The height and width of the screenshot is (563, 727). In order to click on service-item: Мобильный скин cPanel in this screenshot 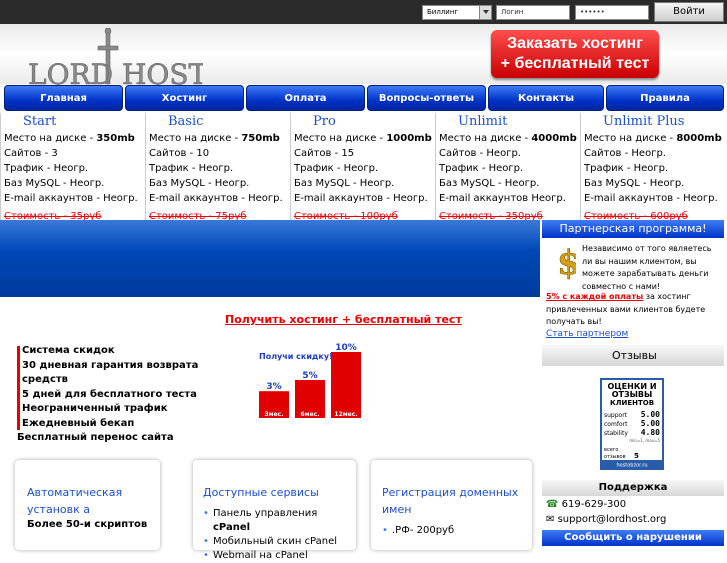, I will do `click(279, 542)`.